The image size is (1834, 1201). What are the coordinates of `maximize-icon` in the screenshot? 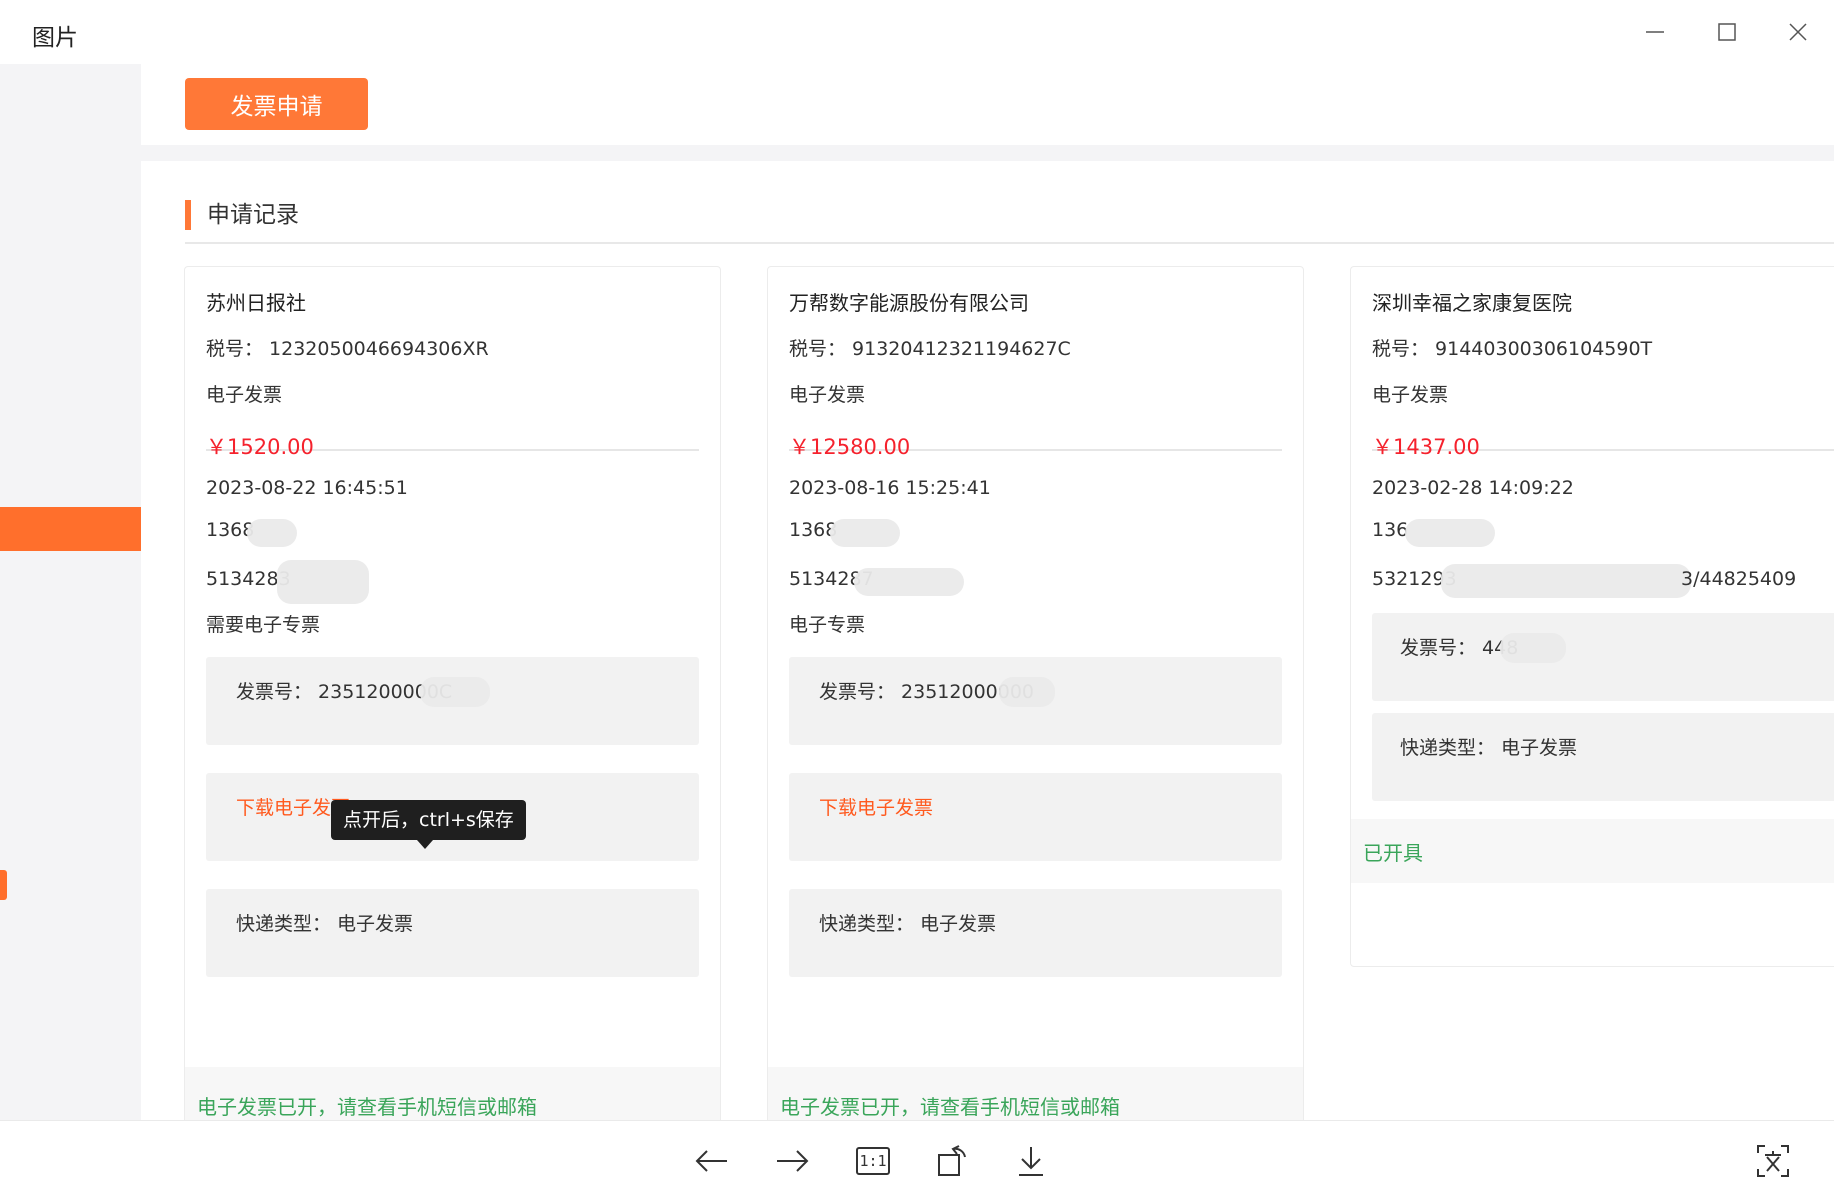 It's located at (1727, 32).